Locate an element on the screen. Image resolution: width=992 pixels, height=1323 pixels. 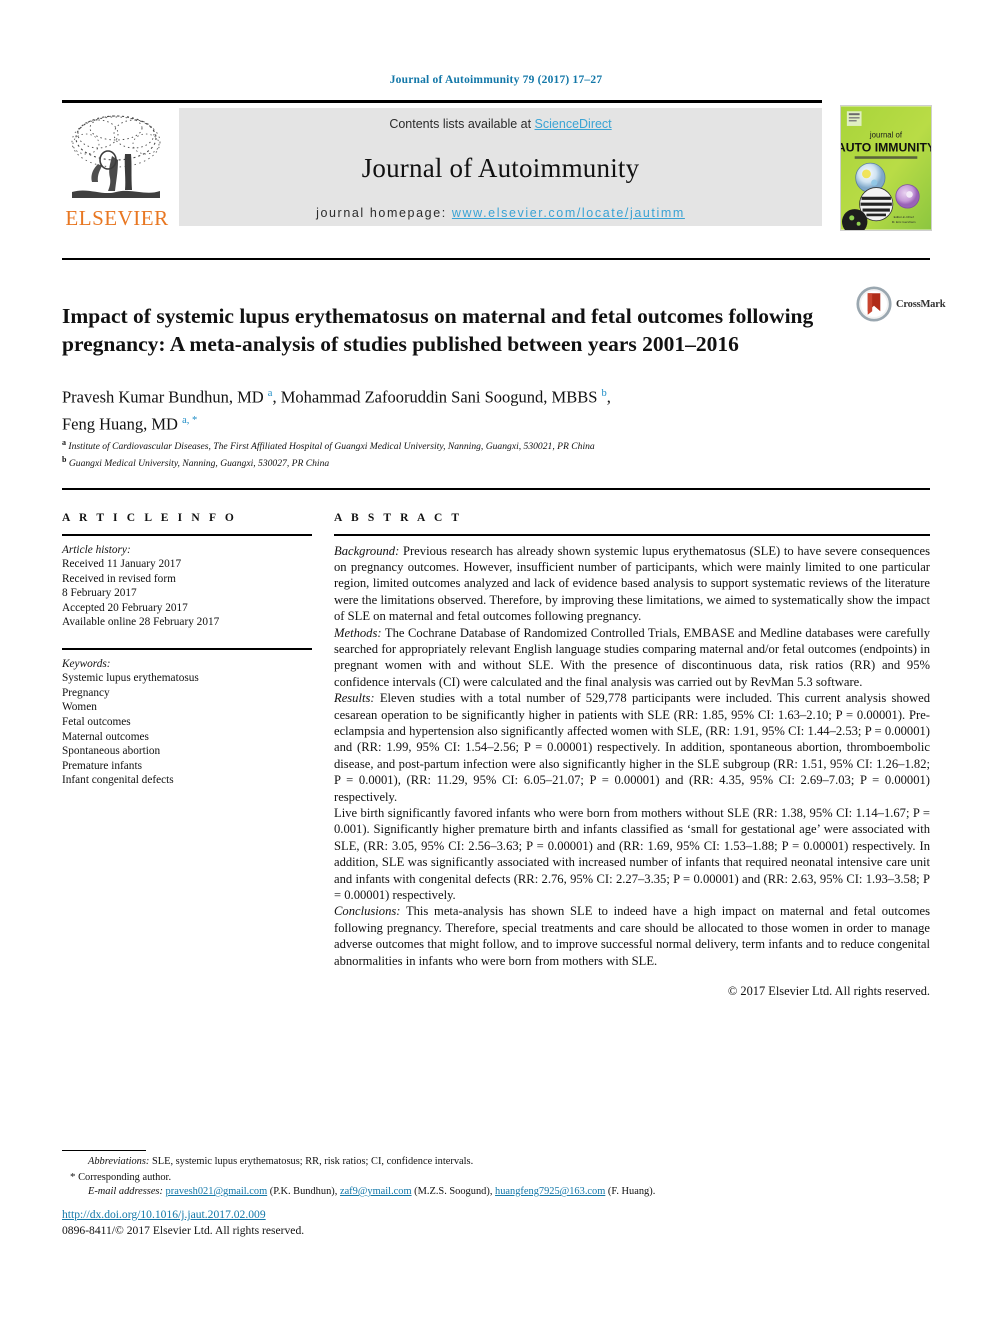
history-item: Available online 28 February 2017 is located at coordinates (141, 622).